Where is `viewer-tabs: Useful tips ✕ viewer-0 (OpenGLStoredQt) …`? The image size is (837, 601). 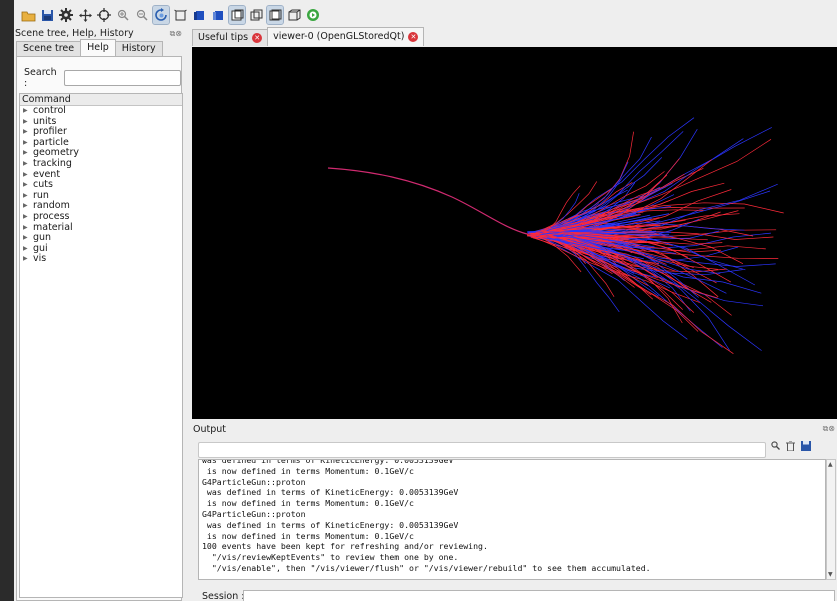
viewer-tabs: Useful tips ✕ viewer-0 (OpenGLStoredQt) … is located at coordinates (308, 36).